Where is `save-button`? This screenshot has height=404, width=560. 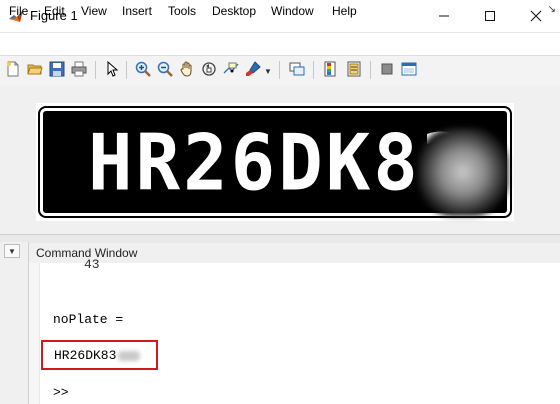 save-button is located at coordinates (57, 69).